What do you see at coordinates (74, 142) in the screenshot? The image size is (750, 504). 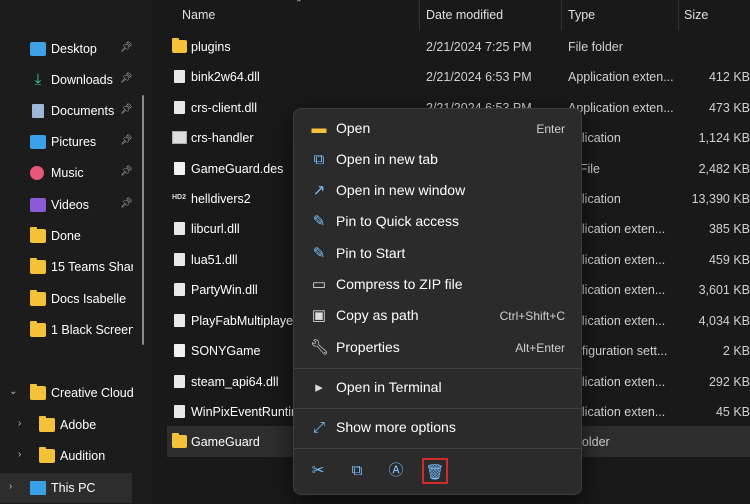 I see `sidebar-item-label: Pictures` at bounding box center [74, 142].